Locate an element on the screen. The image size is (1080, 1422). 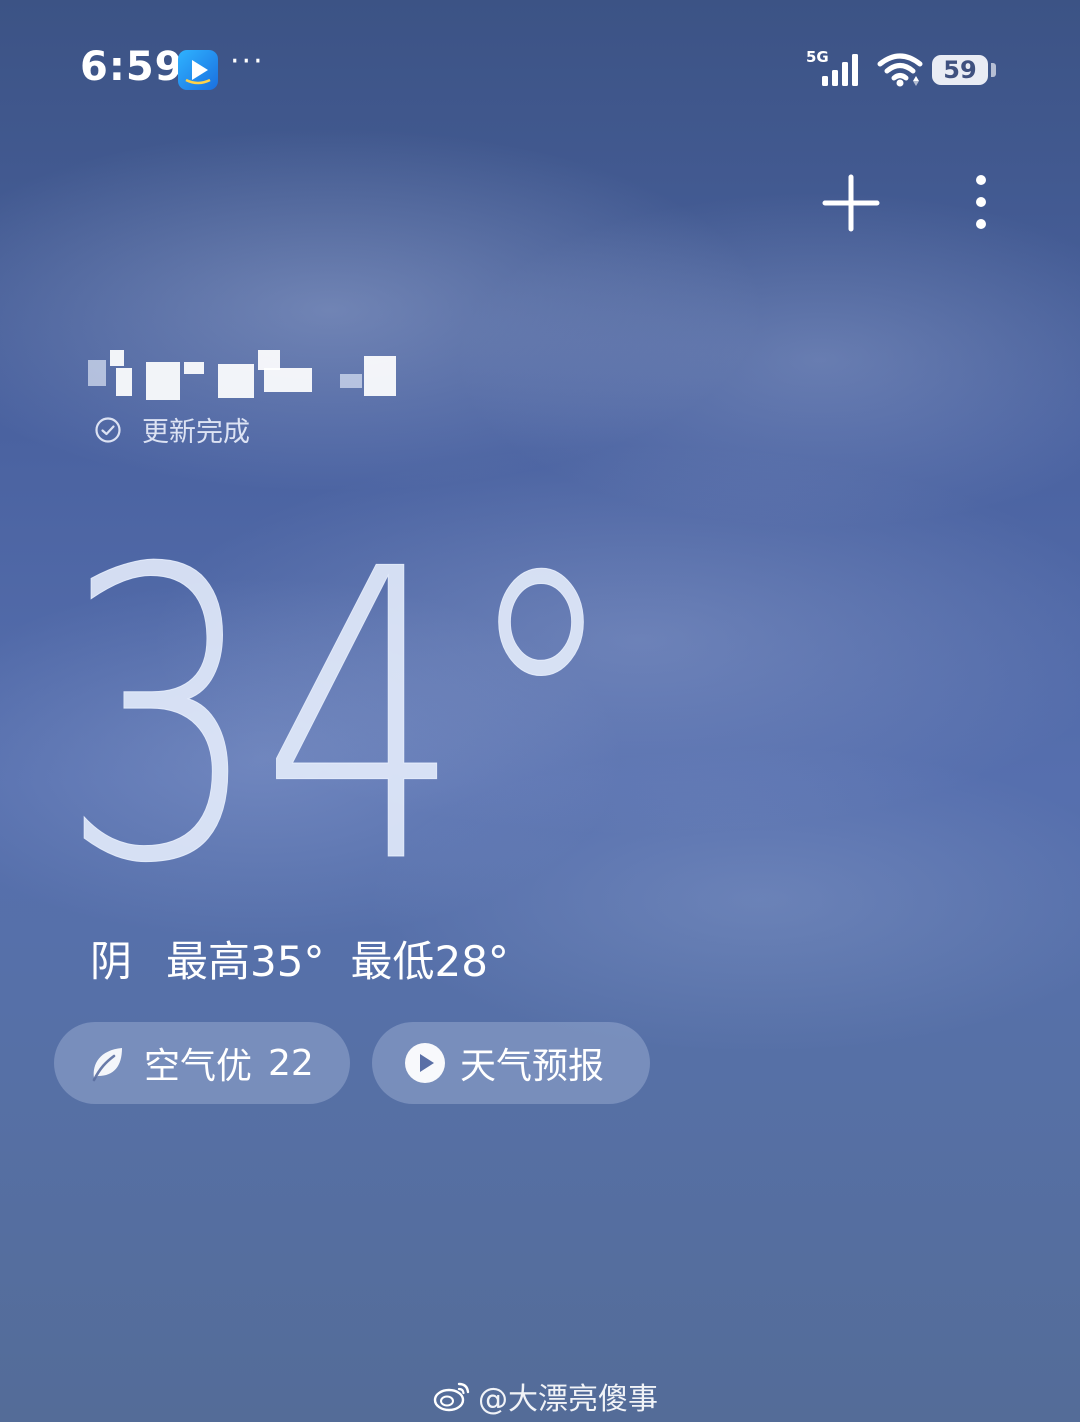
leaf-icon is located at coordinates (107, 1065).